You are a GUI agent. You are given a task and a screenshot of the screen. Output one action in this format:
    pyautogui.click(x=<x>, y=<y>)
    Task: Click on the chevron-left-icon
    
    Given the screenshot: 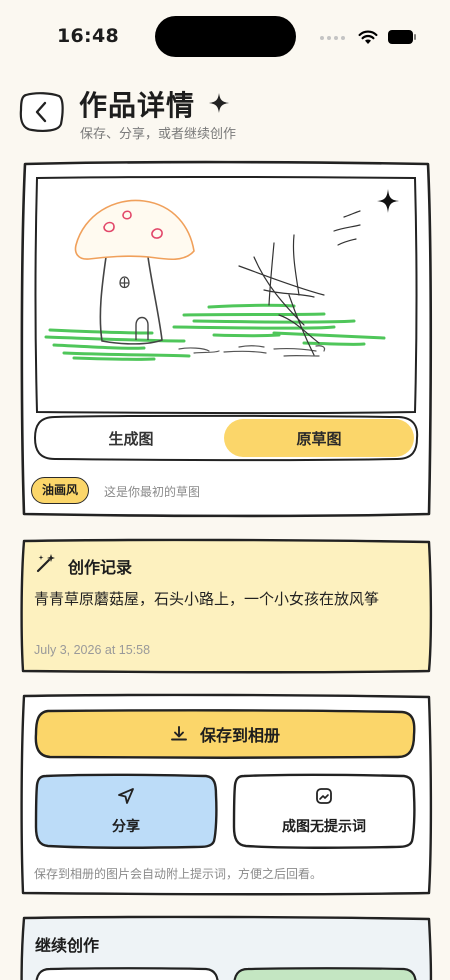 What is the action you would take?
    pyautogui.click(x=41, y=112)
    